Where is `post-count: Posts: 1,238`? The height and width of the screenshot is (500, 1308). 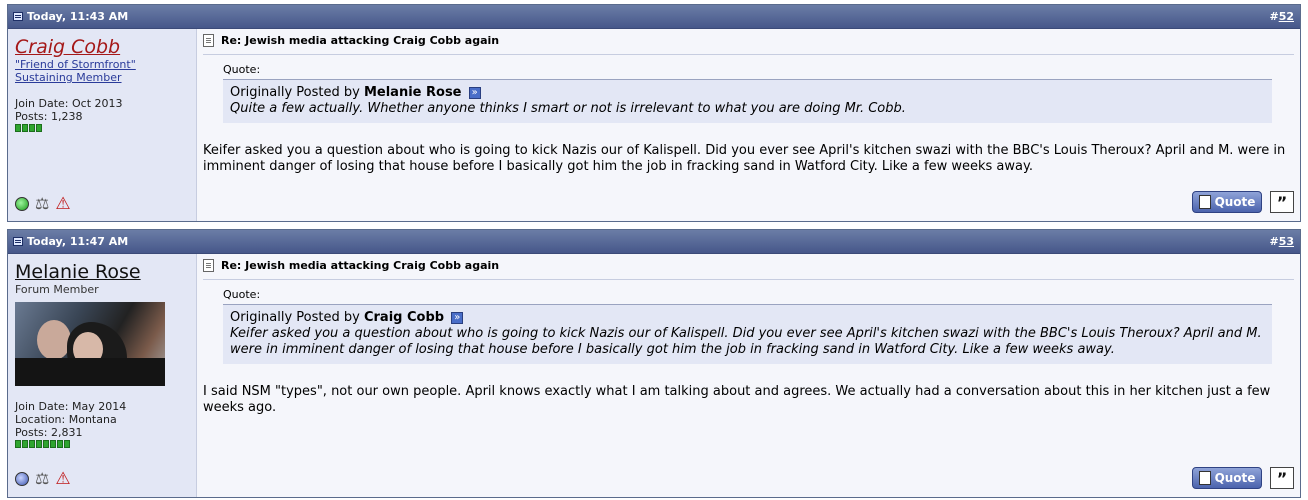 post-count: Posts: 1,238 is located at coordinates (49, 116).